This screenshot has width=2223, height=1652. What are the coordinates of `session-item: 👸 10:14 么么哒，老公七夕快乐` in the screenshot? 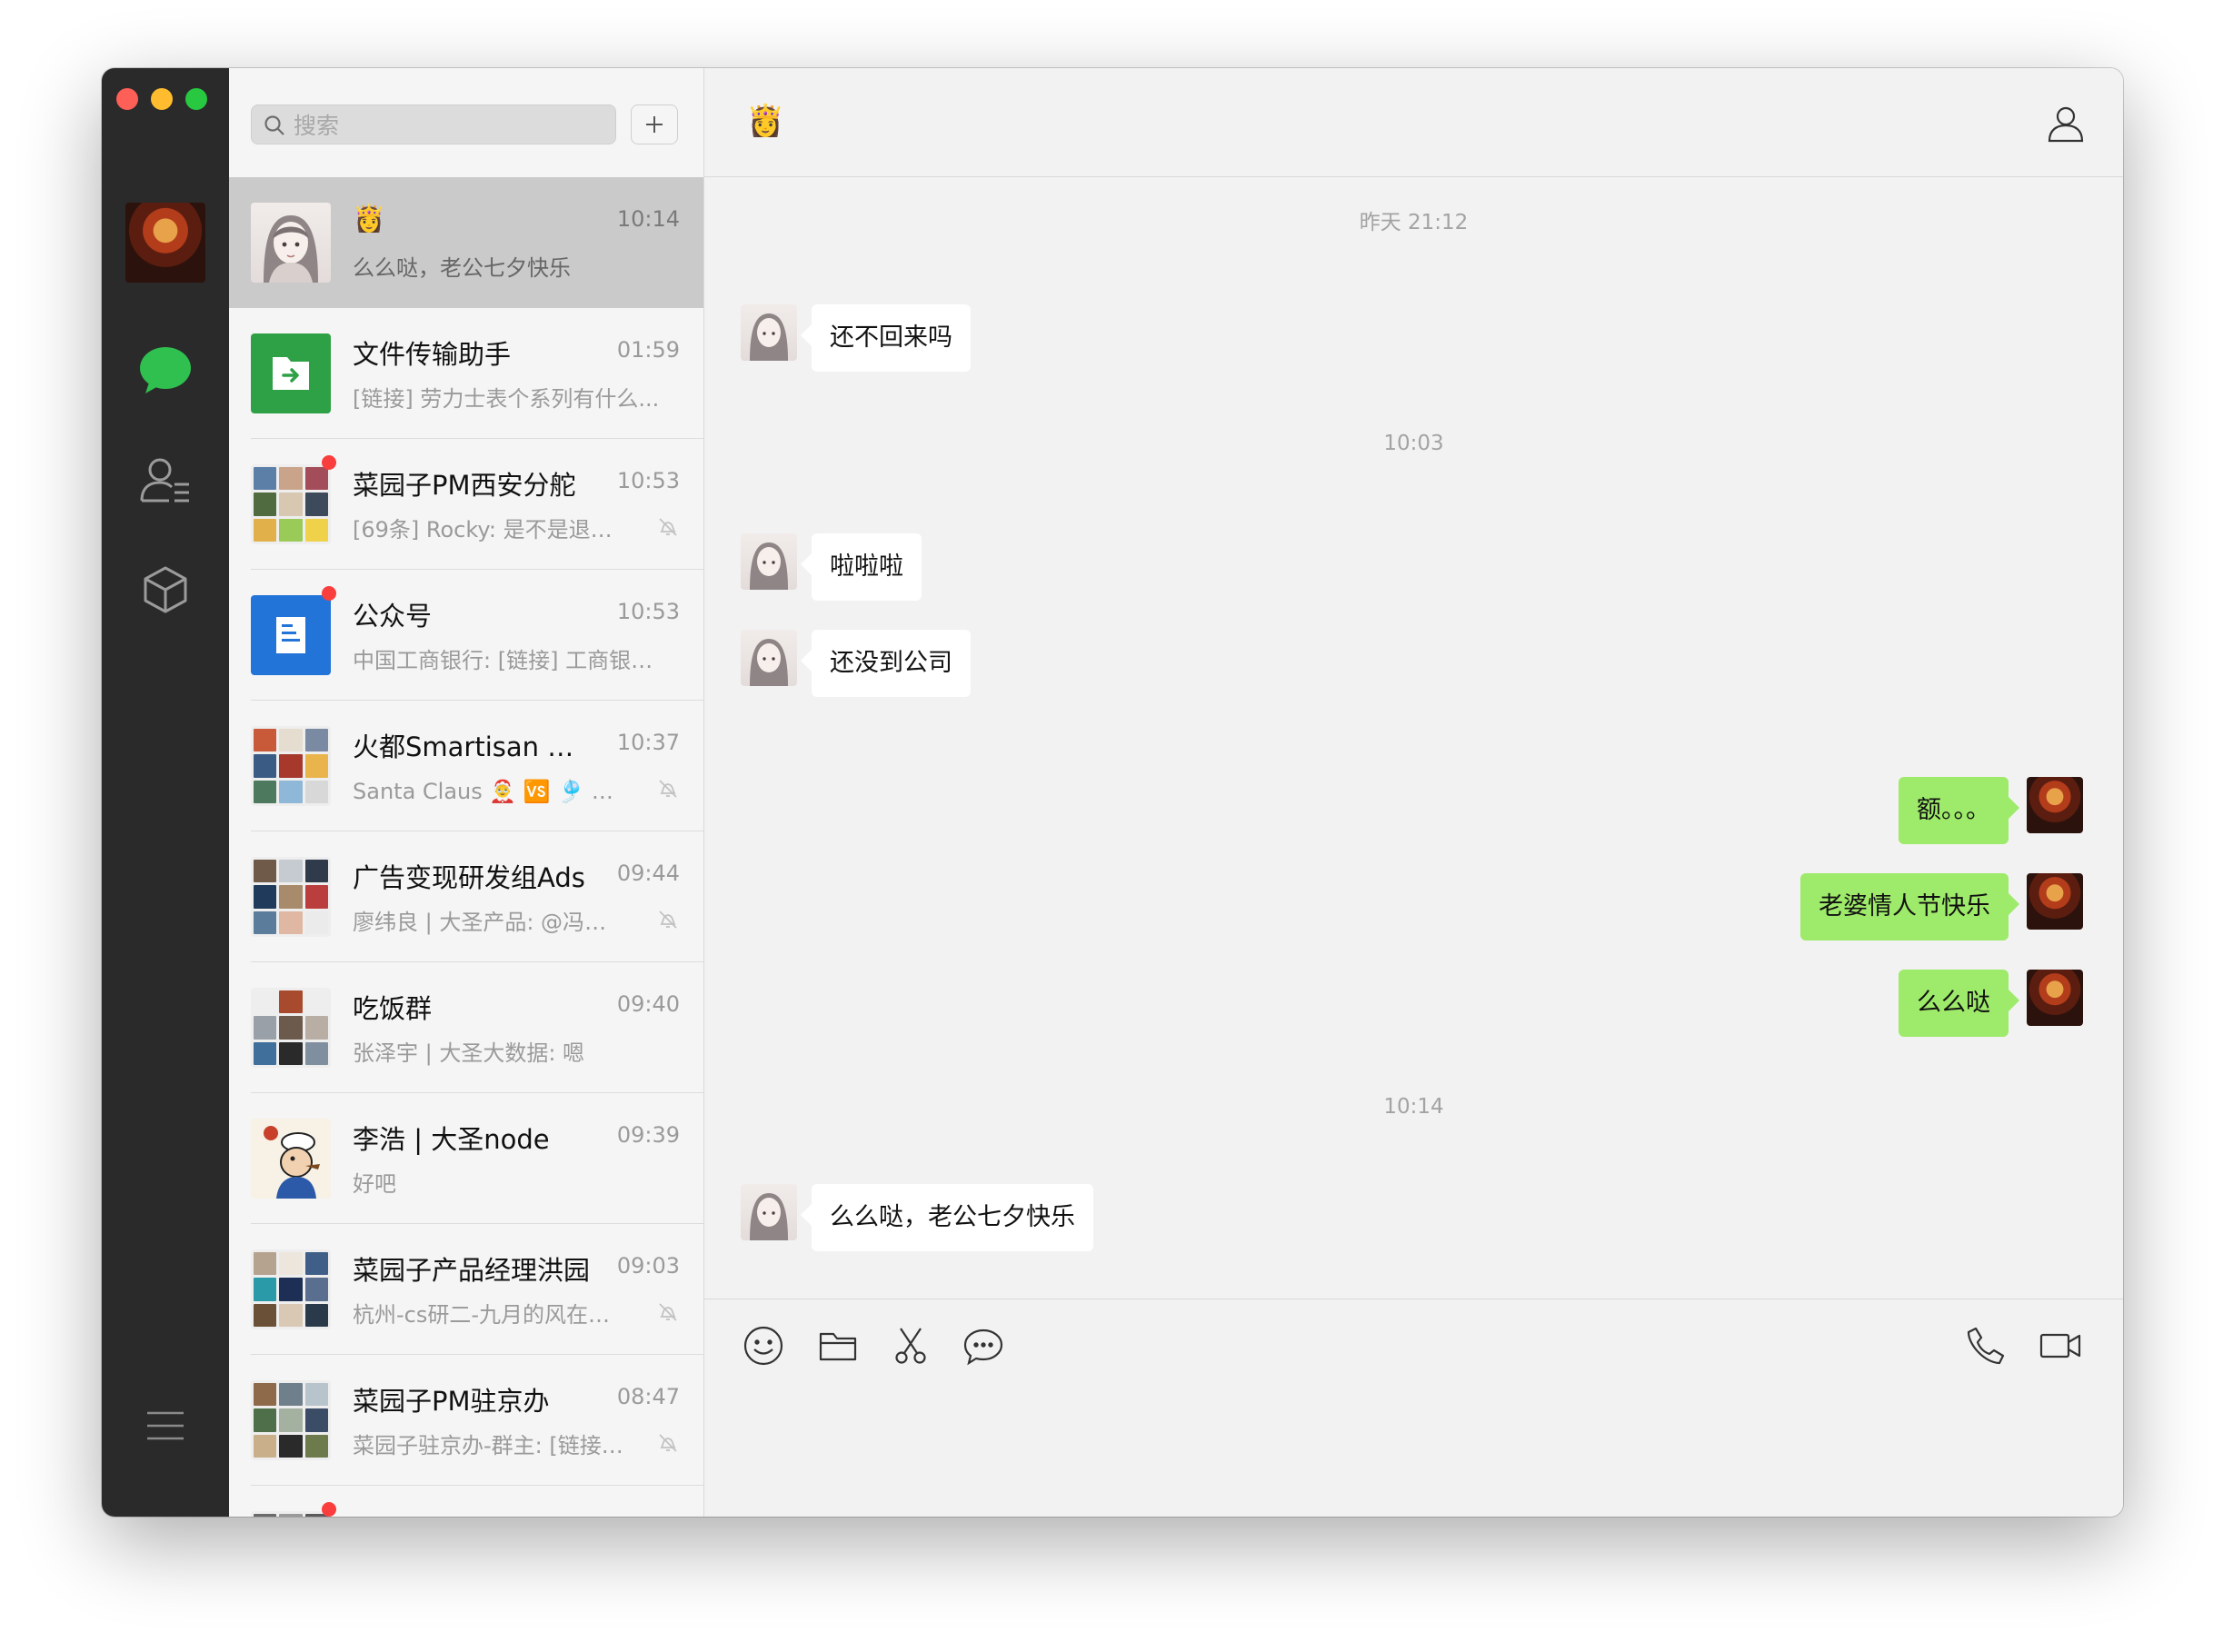 It's located at (466, 242).